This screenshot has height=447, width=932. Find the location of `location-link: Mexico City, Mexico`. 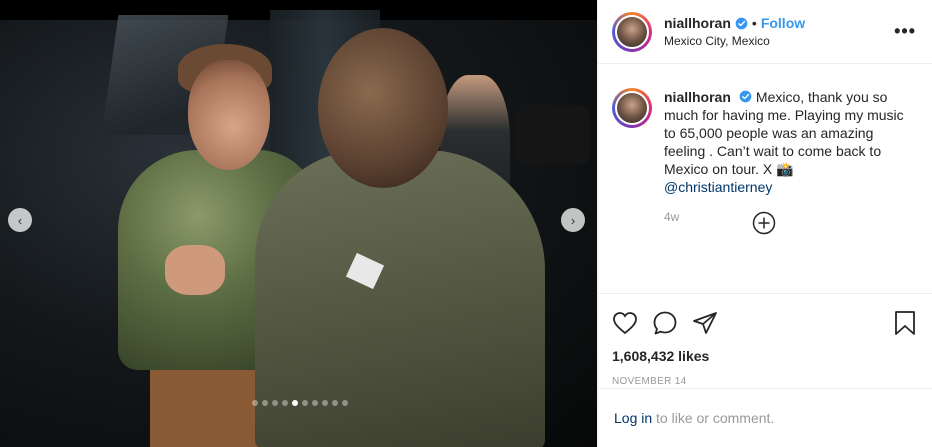

location-link: Mexico City, Mexico is located at coordinates (779, 41).